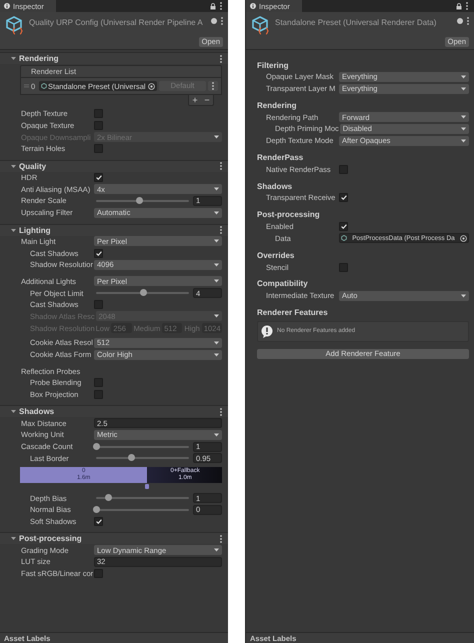 Image resolution: width=474 pixels, height=643 pixels. What do you see at coordinates (289, 215) in the screenshot?
I see `group-heading: Post-processing` at bounding box center [289, 215].